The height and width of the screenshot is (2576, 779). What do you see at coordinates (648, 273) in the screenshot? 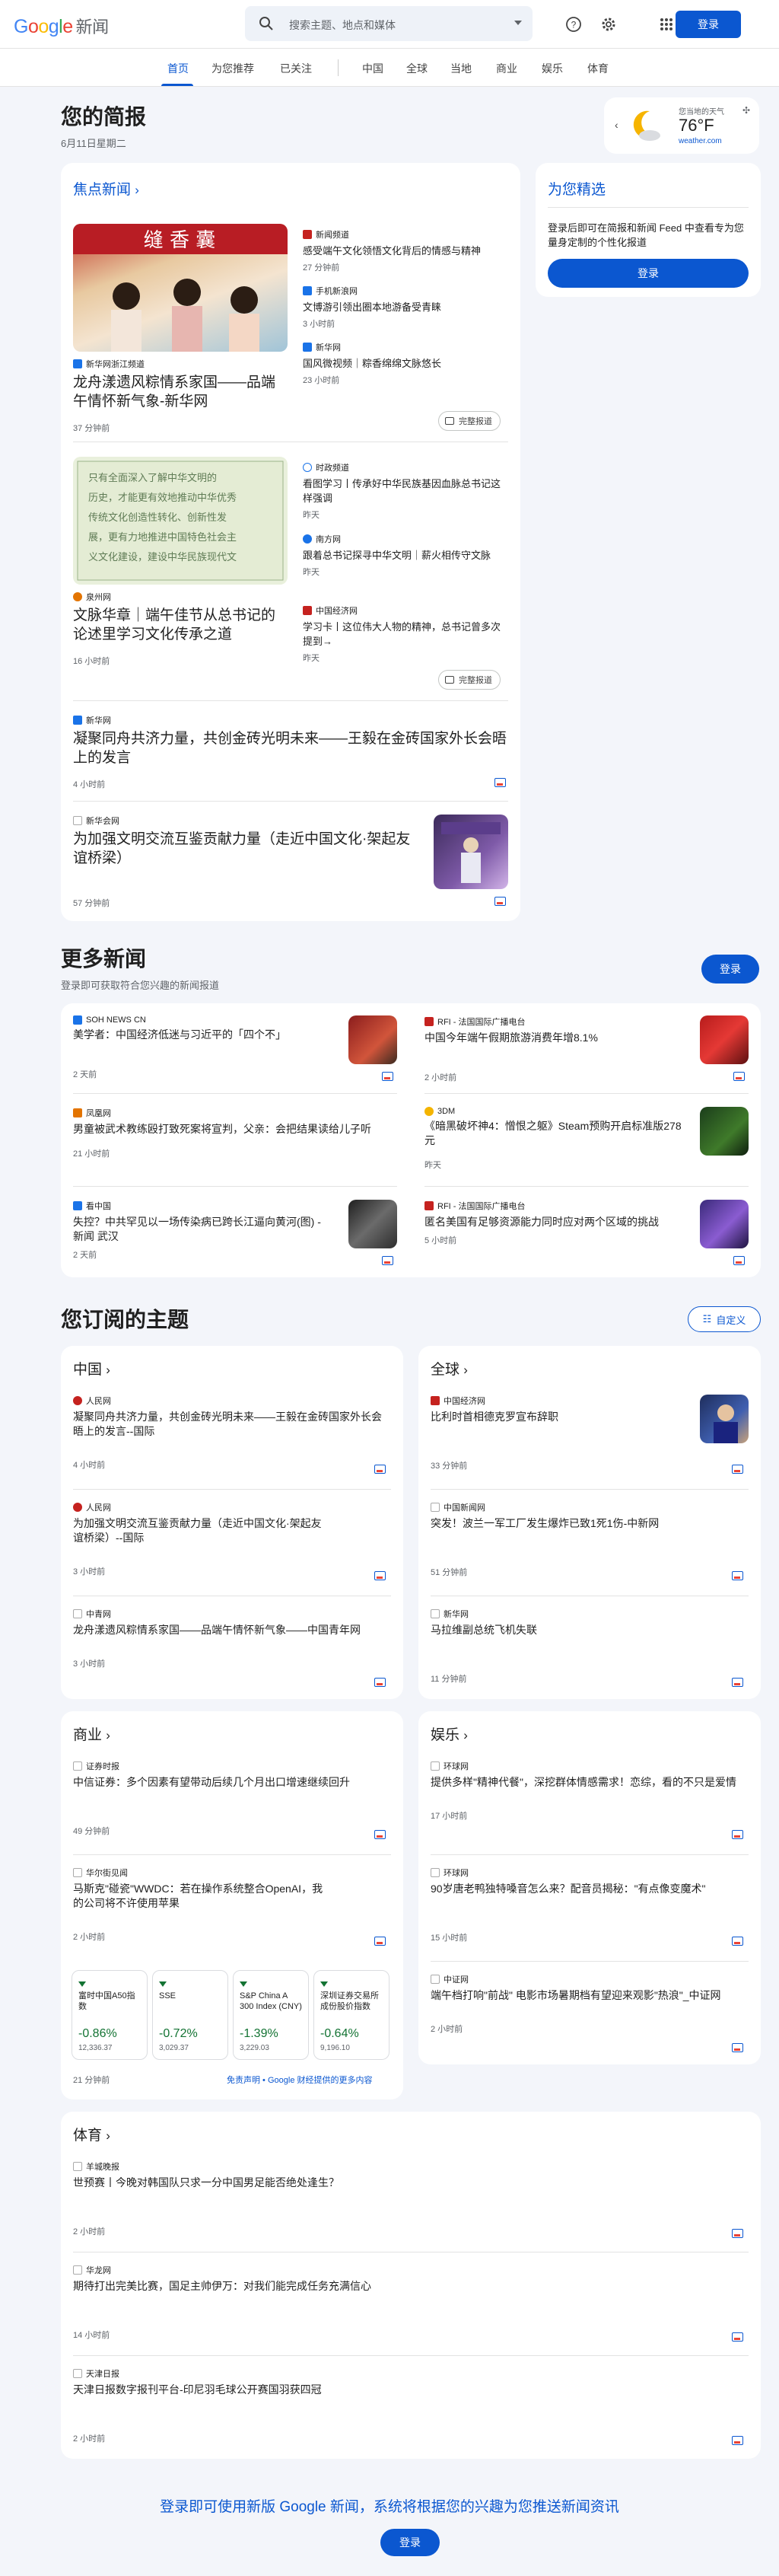
I see `picks-signin-button: 登录` at bounding box center [648, 273].